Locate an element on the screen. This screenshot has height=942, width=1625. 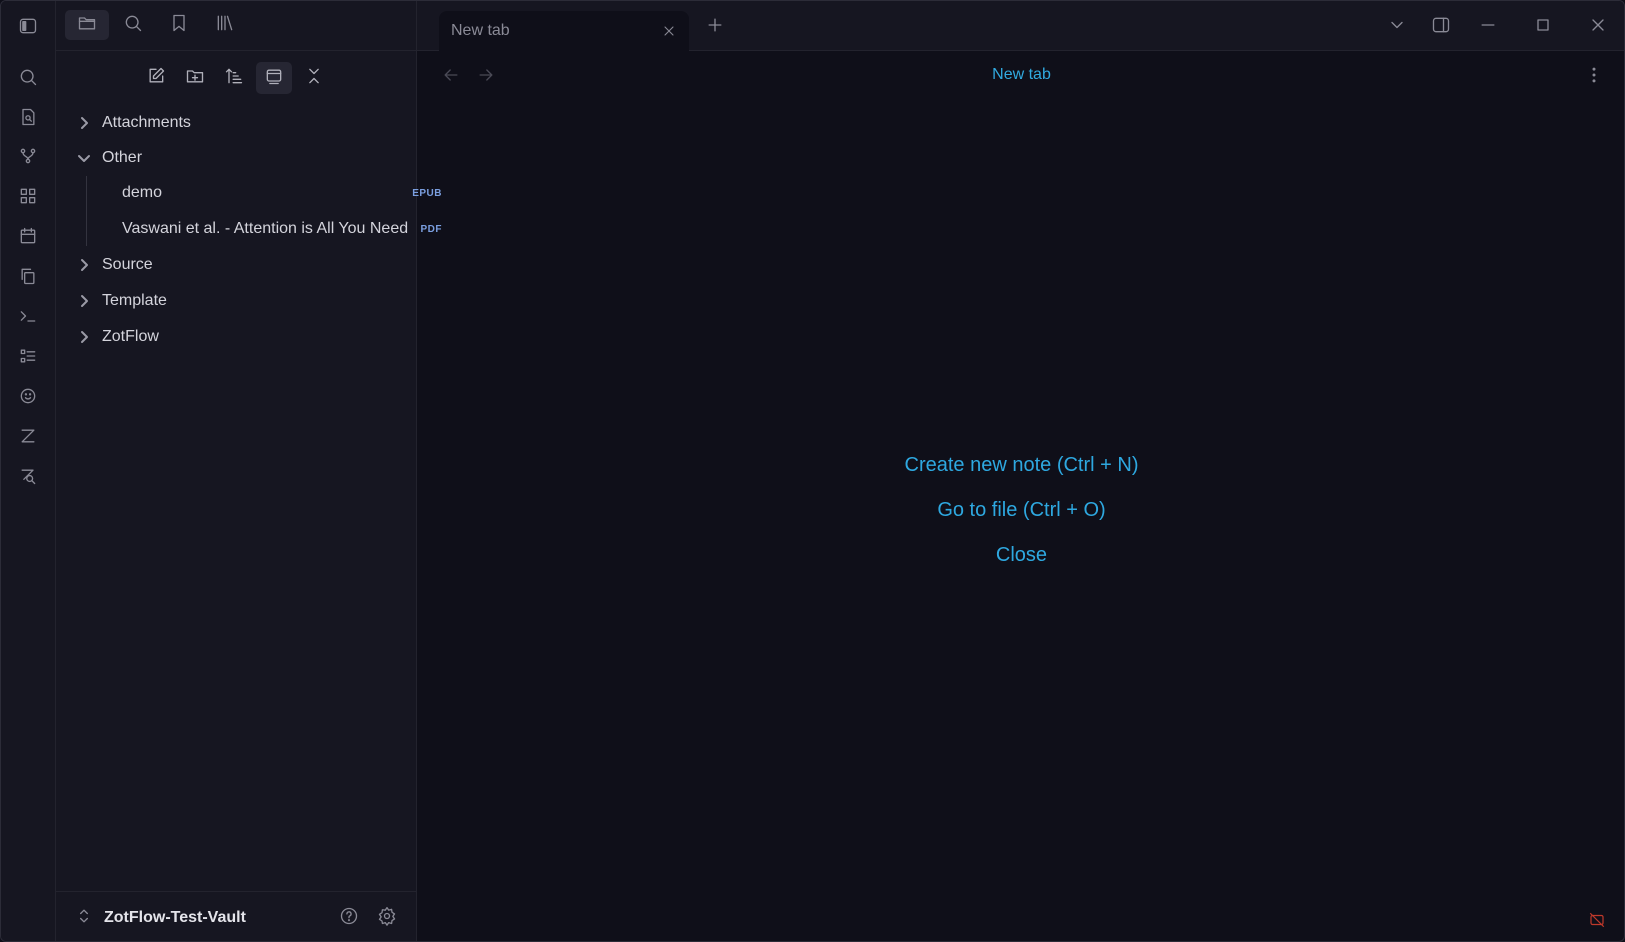
tab-bookmarks is located at coordinates (179, 25).